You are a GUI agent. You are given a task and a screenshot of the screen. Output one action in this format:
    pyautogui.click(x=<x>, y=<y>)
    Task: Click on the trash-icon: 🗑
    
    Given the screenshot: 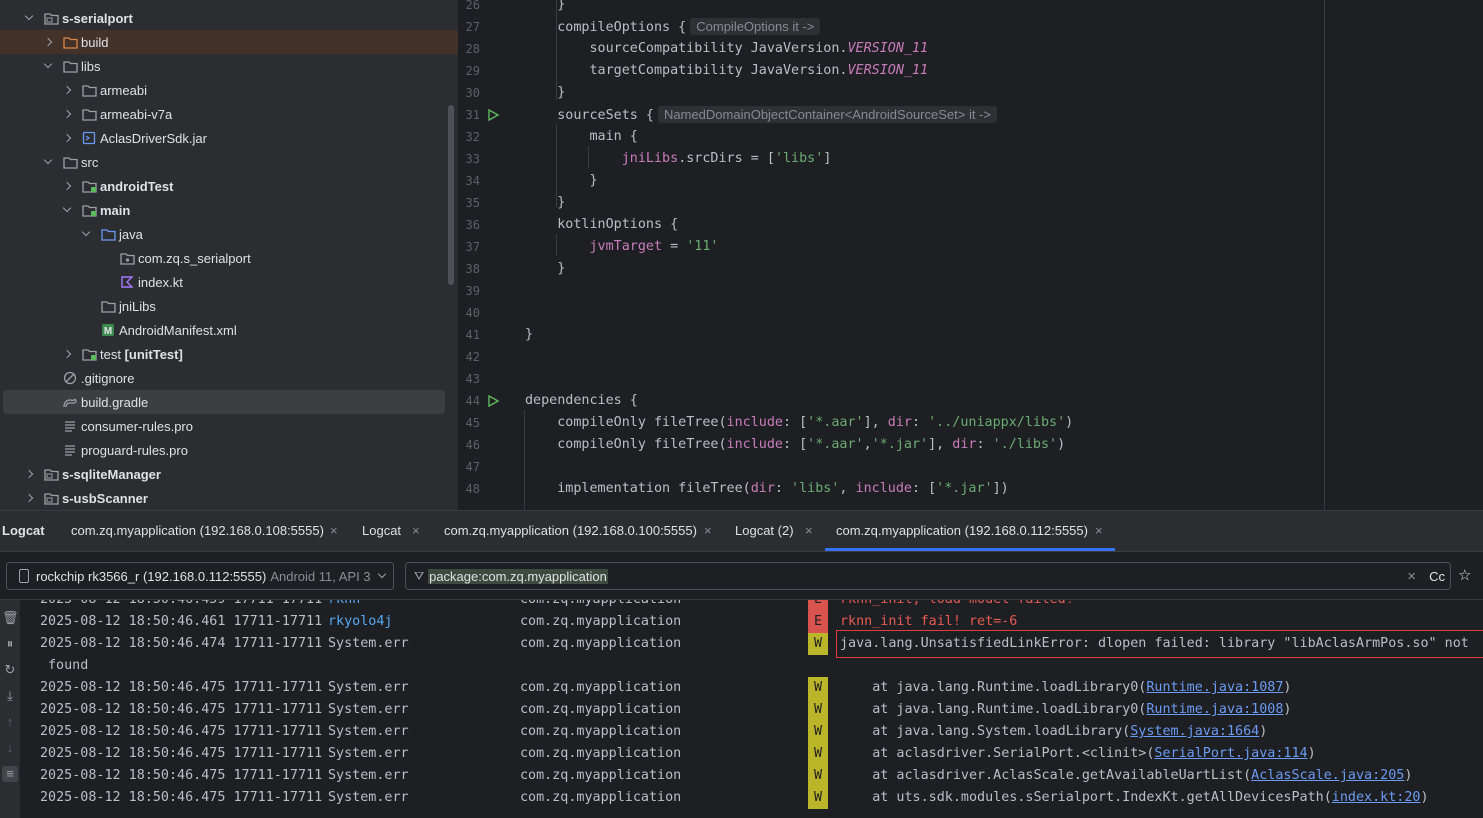 What is the action you would take?
    pyautogui.click(x=10, y=618)
    